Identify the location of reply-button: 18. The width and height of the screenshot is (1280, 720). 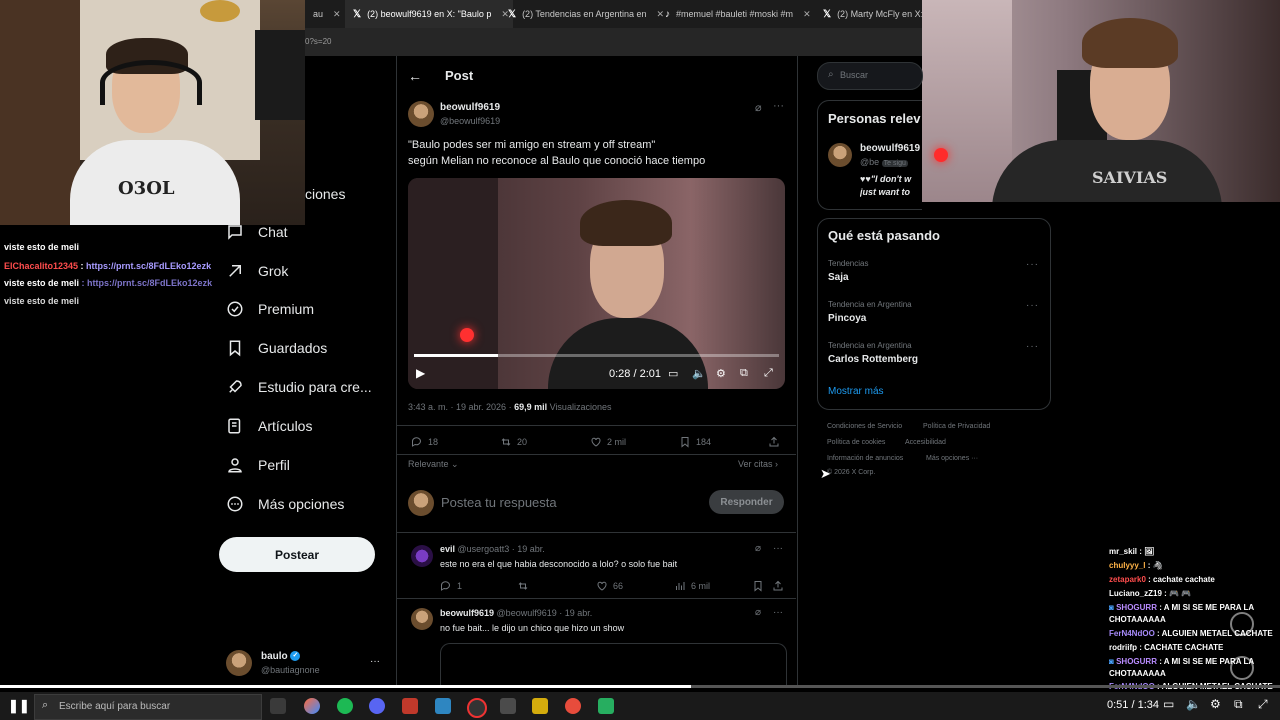
(424, 442).